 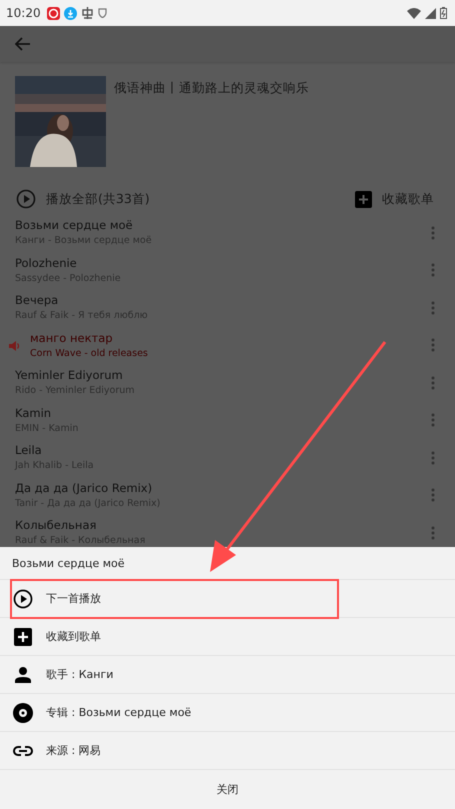 What do you see at coordinates (227, 599) in the screenshot?
I see `menu-item: 下一首播放` at bounding box center [227, 599].